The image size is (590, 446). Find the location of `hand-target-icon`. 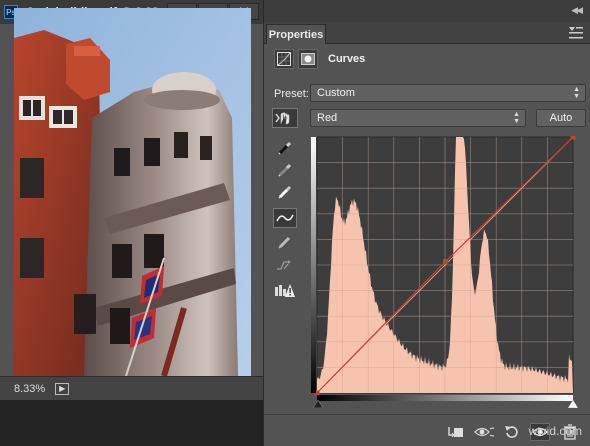

hand-target-icon is located at coordinates (282, 118).